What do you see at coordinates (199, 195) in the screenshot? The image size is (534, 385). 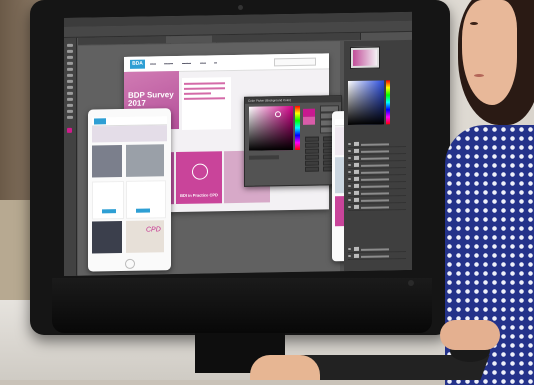 I see `tile-label: BDI in Practice CPD` at bounding box center [199, 195].